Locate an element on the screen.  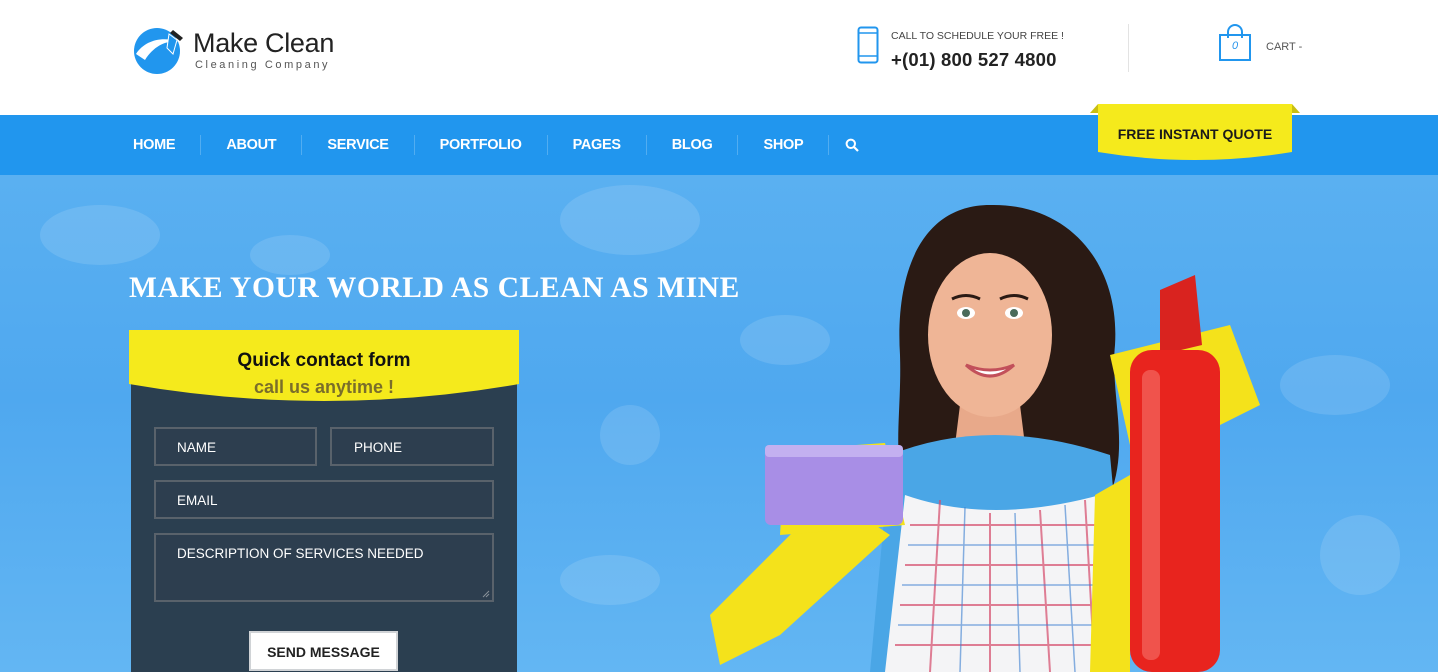
call-to-schedule-label: CALL TO SCHEDULE YOUR FREE ! is located at coordinates (977, 36).